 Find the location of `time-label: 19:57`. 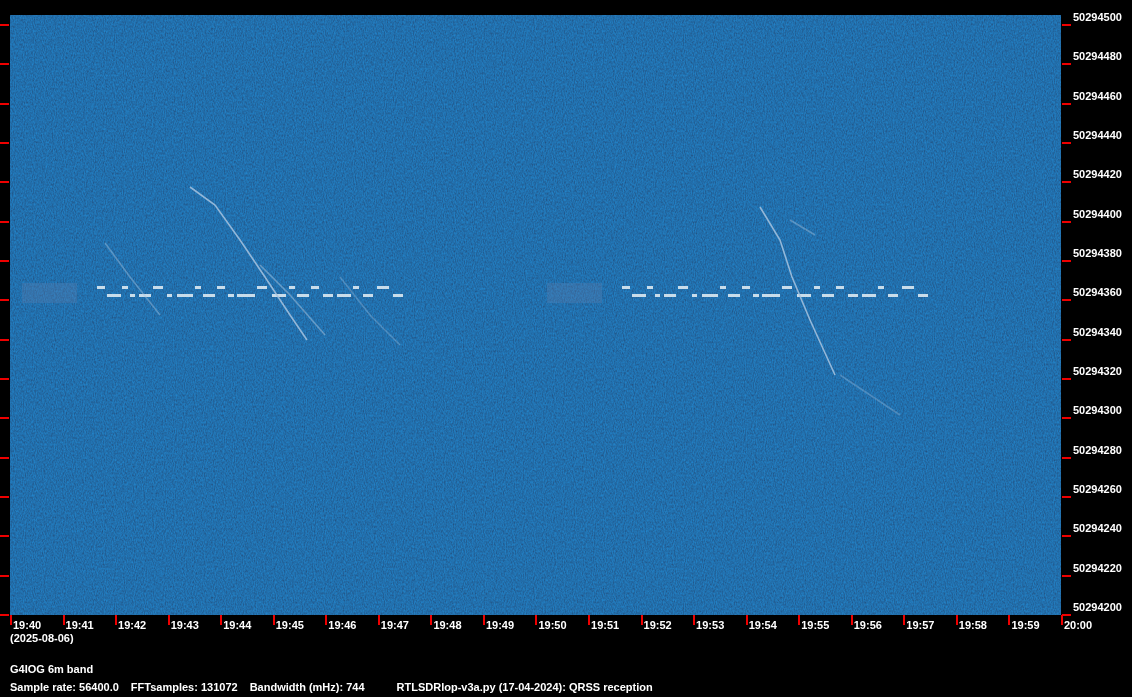

time-label: 19:57 is located at coordinates (920, 624).